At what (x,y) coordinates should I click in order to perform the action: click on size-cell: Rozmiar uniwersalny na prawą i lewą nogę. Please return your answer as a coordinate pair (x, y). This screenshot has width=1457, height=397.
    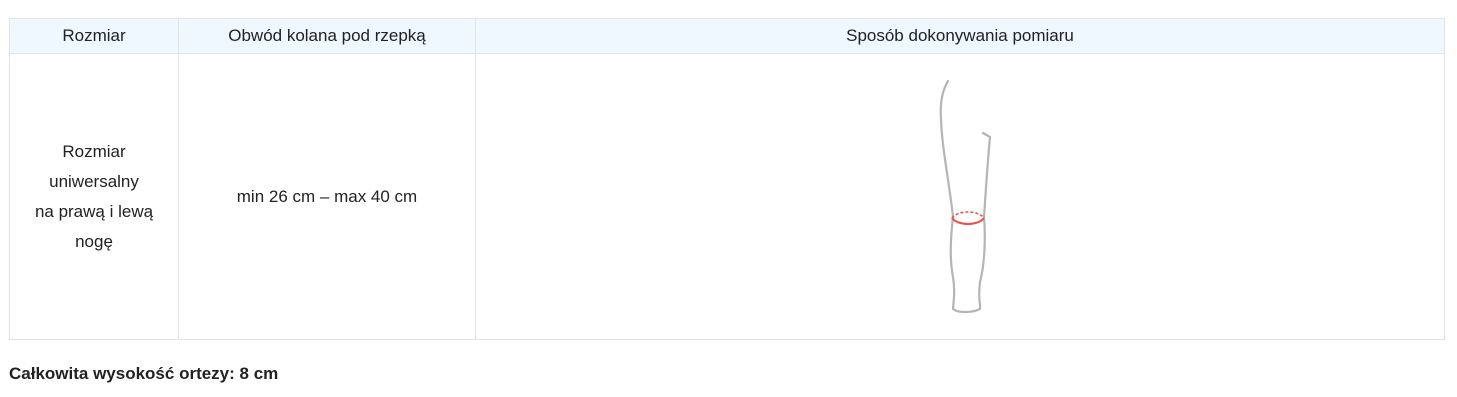
    Looking at the image, I should click on (94, 196).